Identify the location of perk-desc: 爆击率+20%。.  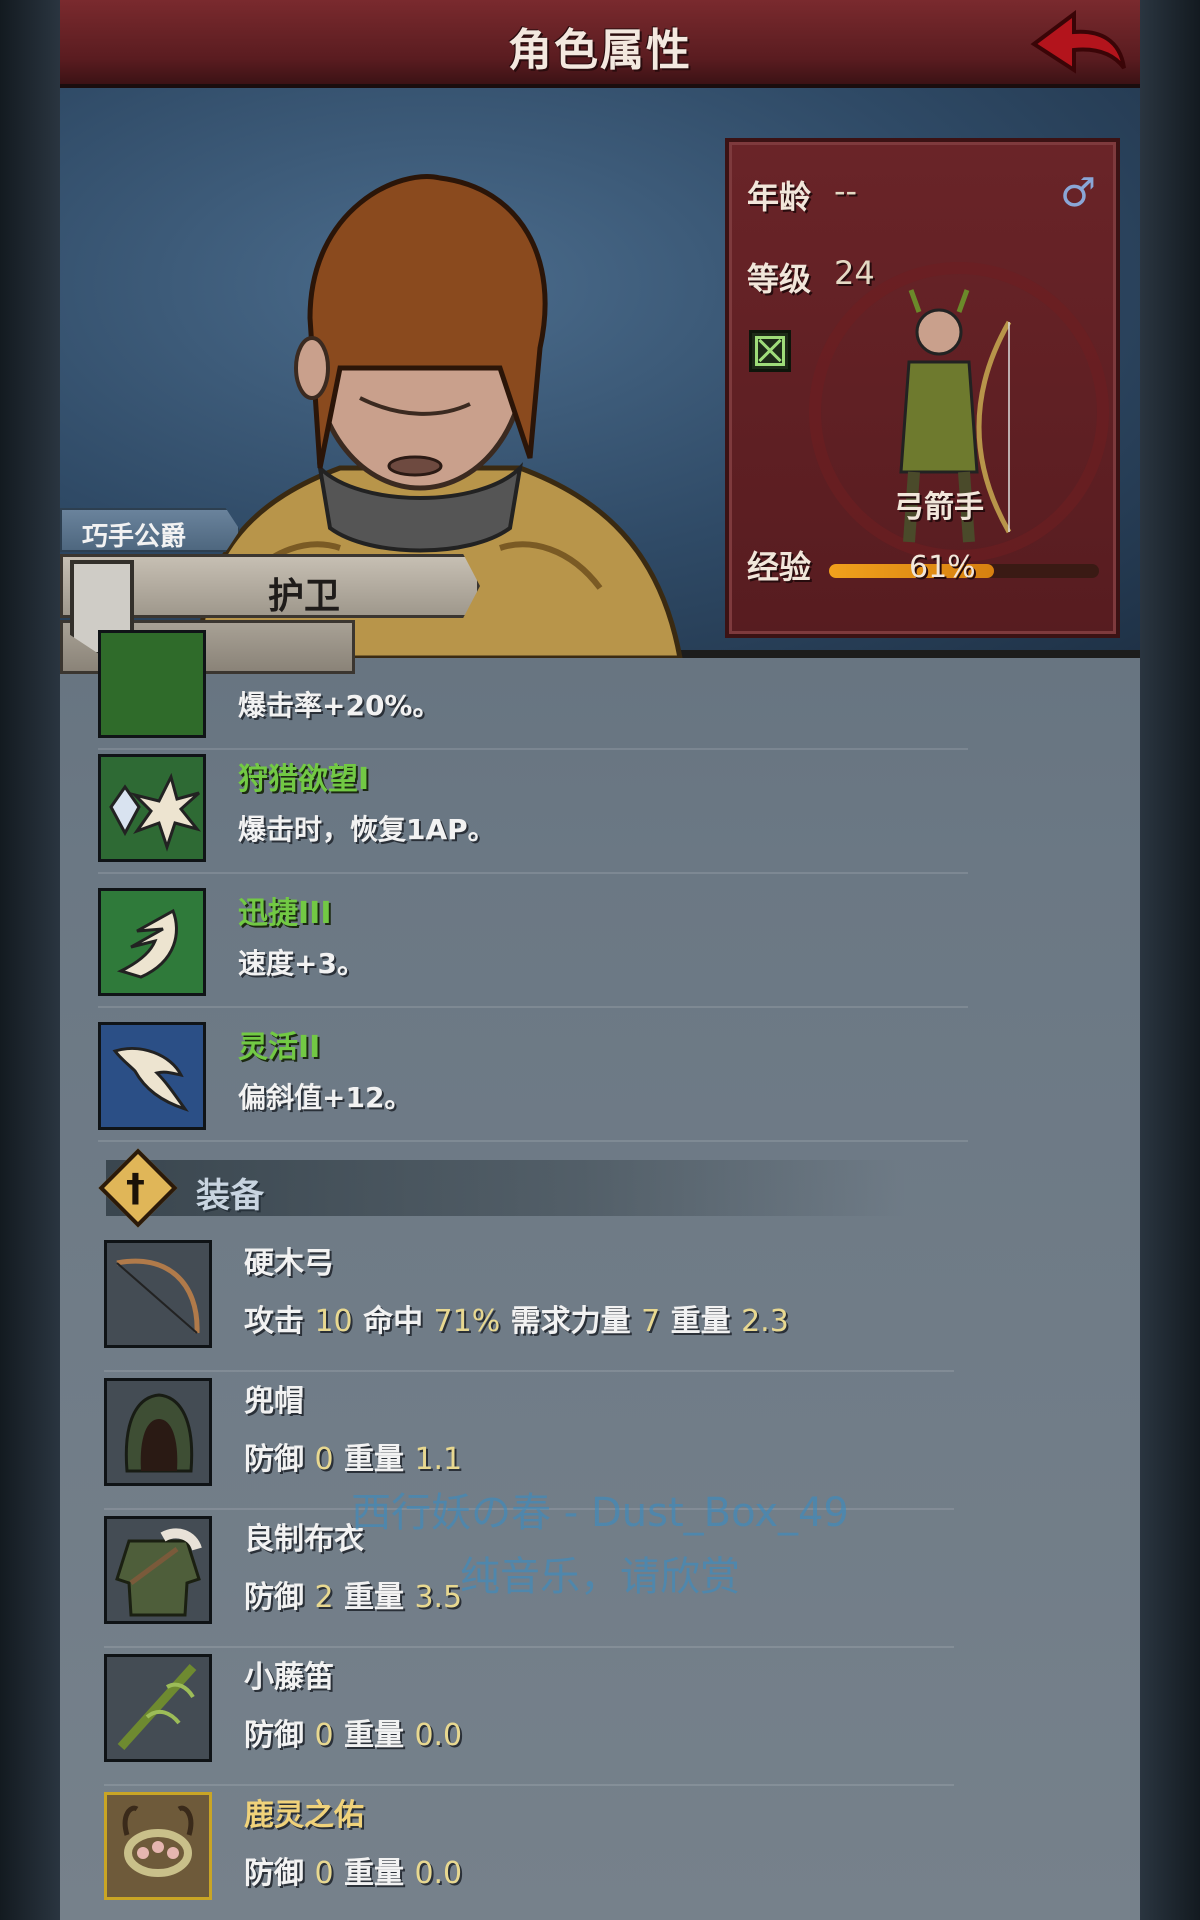
(339, 705).